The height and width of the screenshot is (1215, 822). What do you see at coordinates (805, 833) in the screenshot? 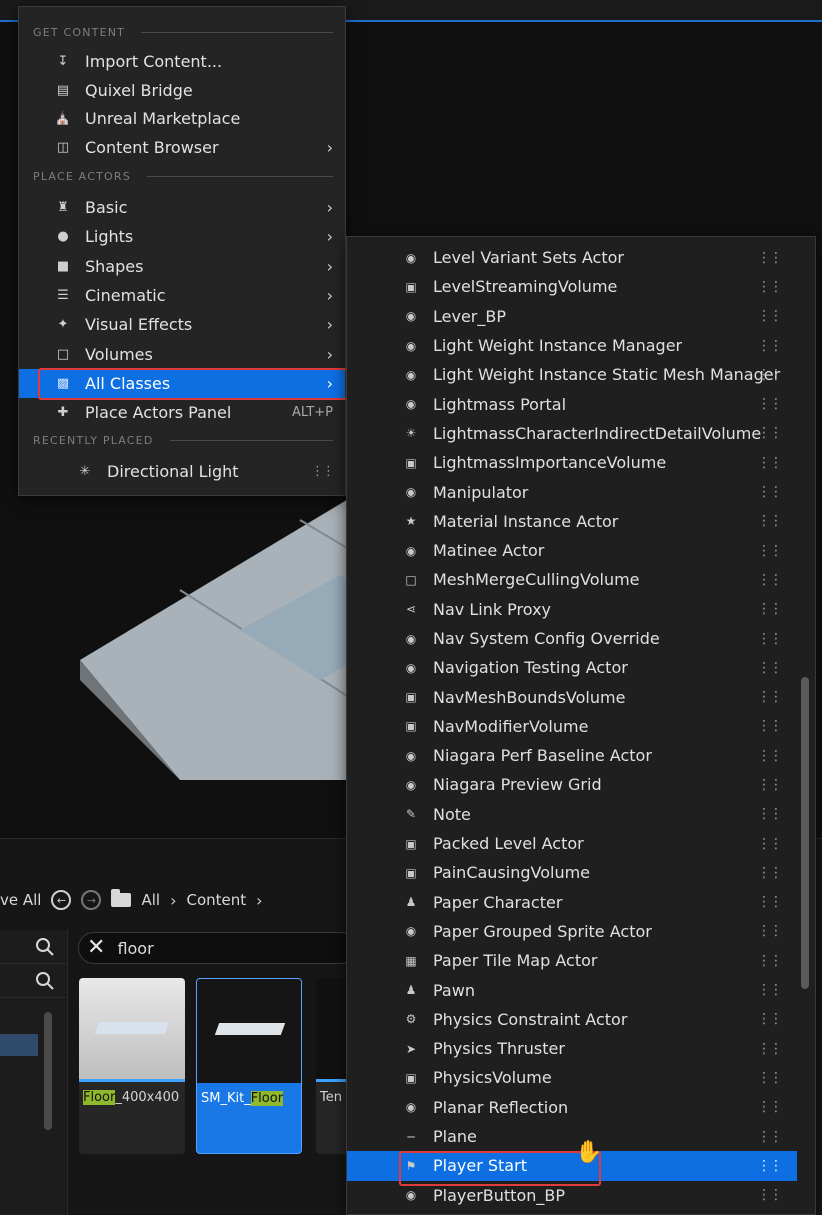
I see `class-list-scrollbar` at bounding box center [805, 833].